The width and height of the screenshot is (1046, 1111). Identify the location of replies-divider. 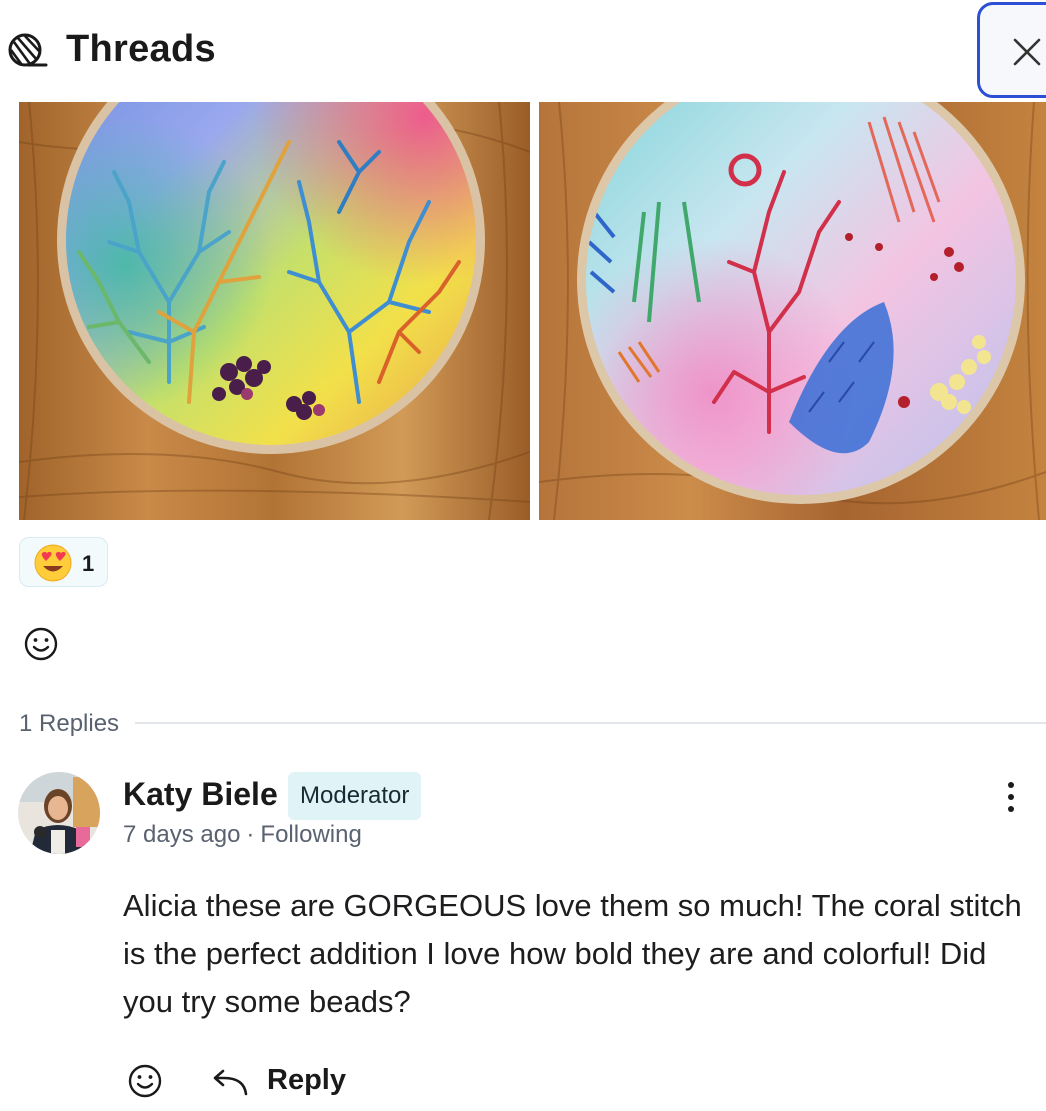
(590, 723).